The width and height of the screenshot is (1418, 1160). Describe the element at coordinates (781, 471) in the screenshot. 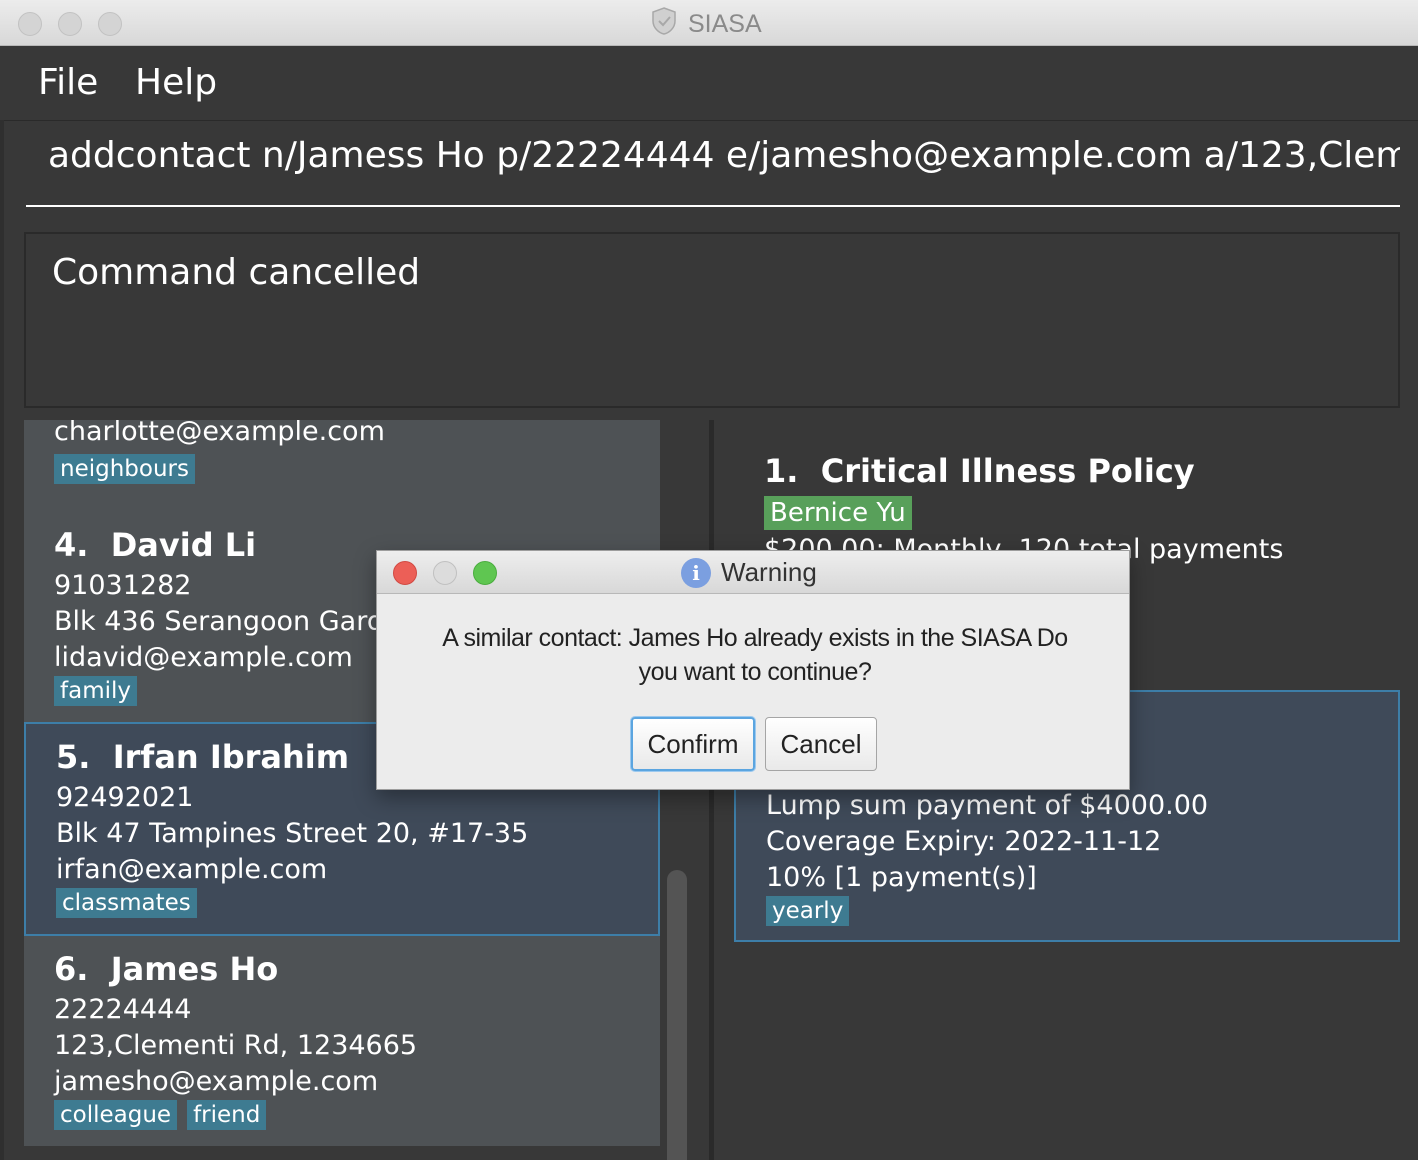

I see `policy-index: 1.` at that location.